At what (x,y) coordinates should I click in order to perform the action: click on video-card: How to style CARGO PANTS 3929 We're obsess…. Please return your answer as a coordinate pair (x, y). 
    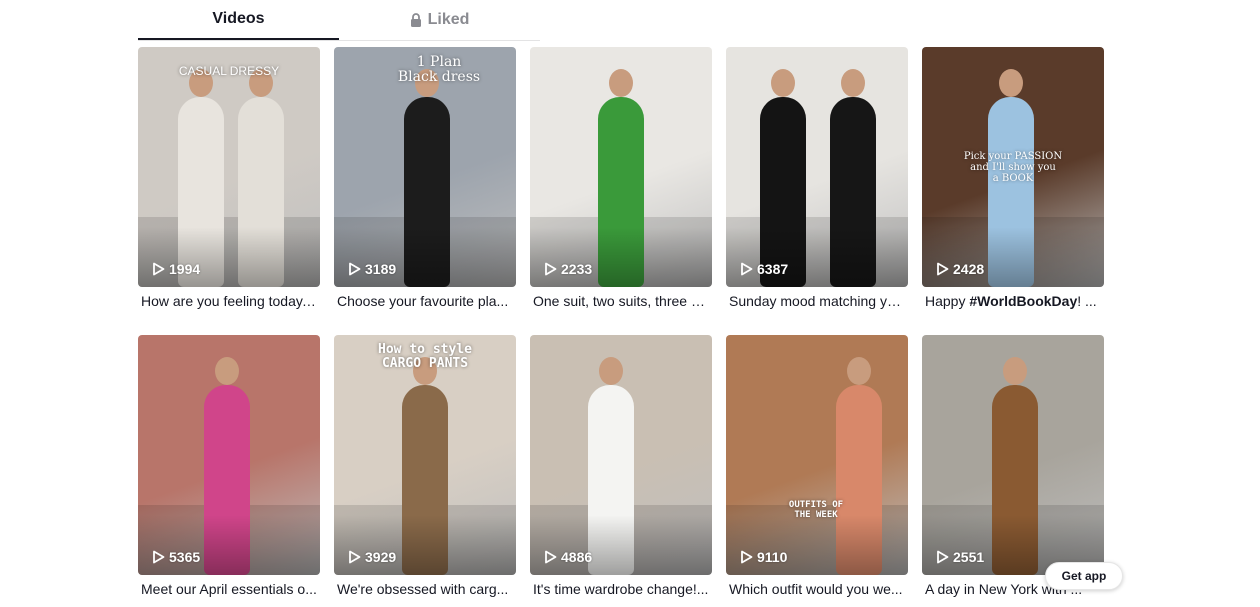
    Looking at the image, I should click on (425, 471).